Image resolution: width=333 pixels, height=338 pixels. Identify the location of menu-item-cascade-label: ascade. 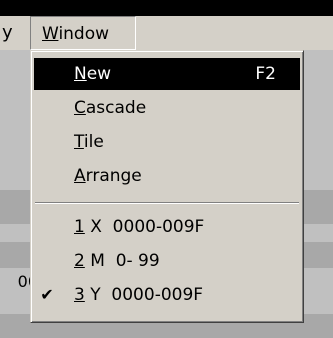
(116, 108).